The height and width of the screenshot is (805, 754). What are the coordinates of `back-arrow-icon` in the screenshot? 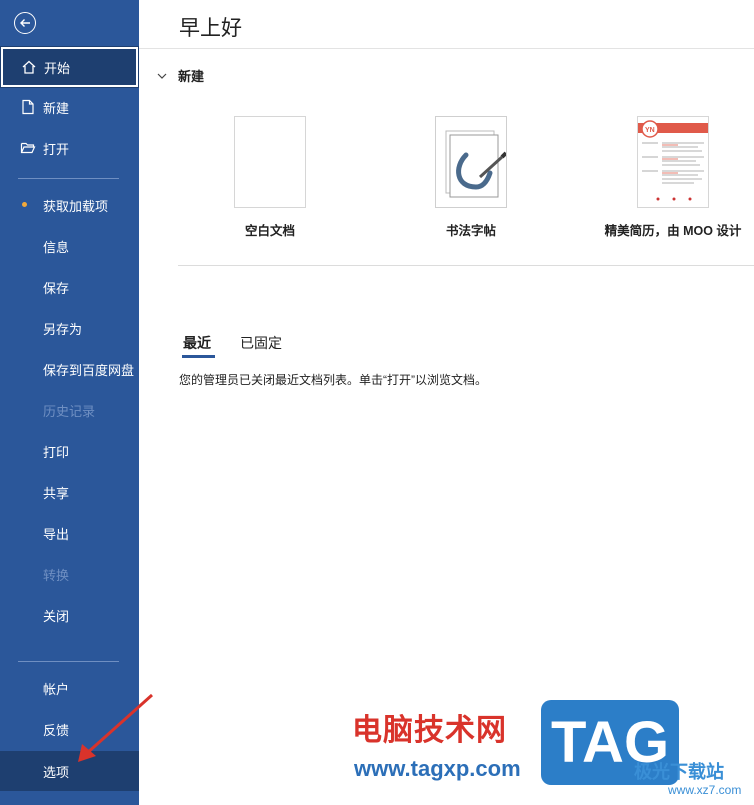 It's located at (25, 23).